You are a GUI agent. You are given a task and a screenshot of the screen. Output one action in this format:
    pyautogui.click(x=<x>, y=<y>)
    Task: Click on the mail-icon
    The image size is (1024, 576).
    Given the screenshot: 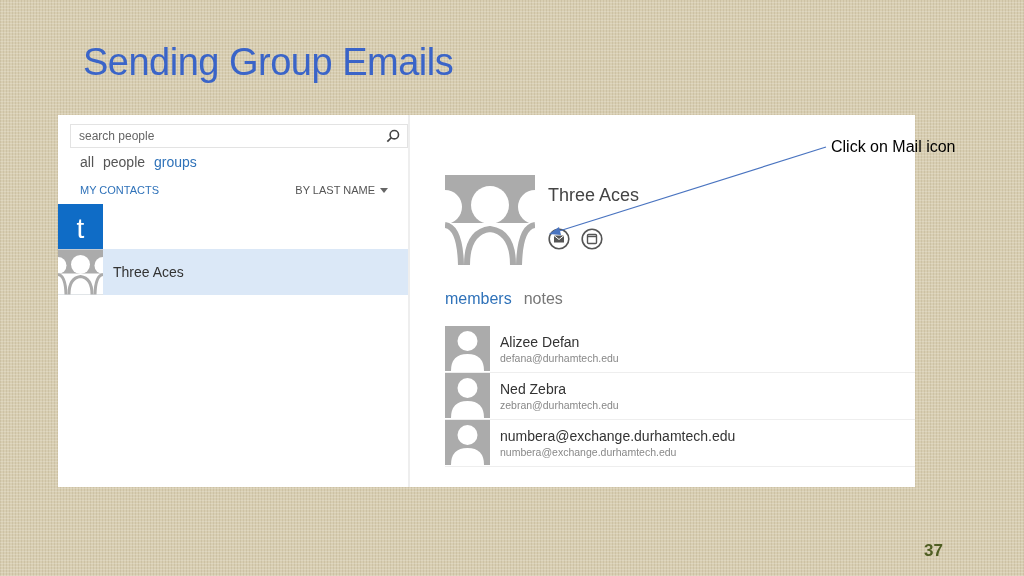 What is the action you would take?
    pyautogui.click(x=559, y=239)
    